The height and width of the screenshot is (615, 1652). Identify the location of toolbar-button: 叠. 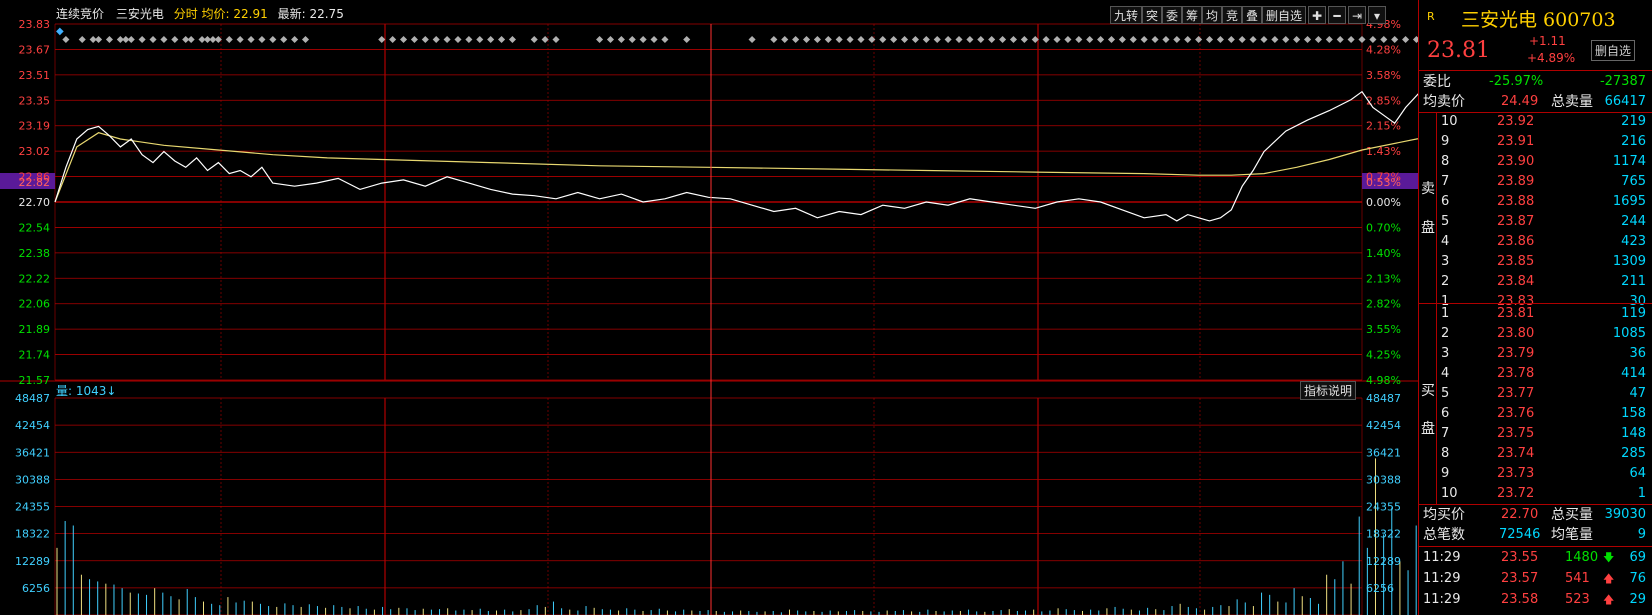
(1252, 15).